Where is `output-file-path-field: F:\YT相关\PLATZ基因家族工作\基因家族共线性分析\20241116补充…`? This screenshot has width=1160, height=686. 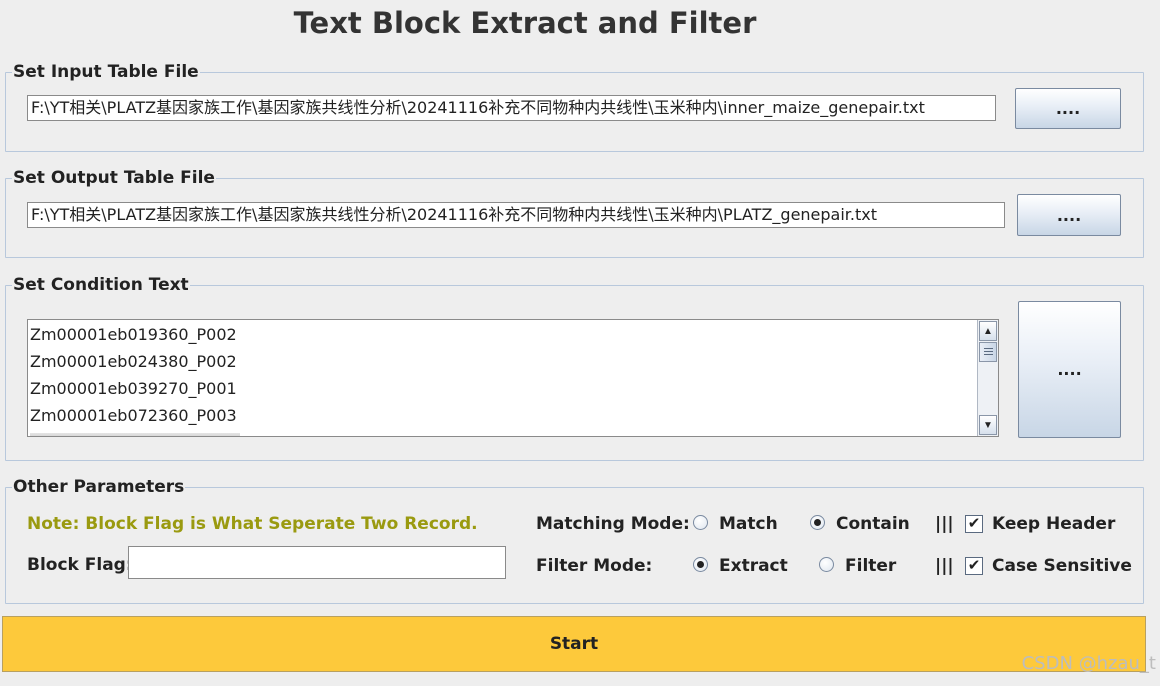 output-file-path-field: F:\YT相关\PLATZ基因家族工作\基因家族共线性分析\20241116补充… is located at coordinates (516, 215).